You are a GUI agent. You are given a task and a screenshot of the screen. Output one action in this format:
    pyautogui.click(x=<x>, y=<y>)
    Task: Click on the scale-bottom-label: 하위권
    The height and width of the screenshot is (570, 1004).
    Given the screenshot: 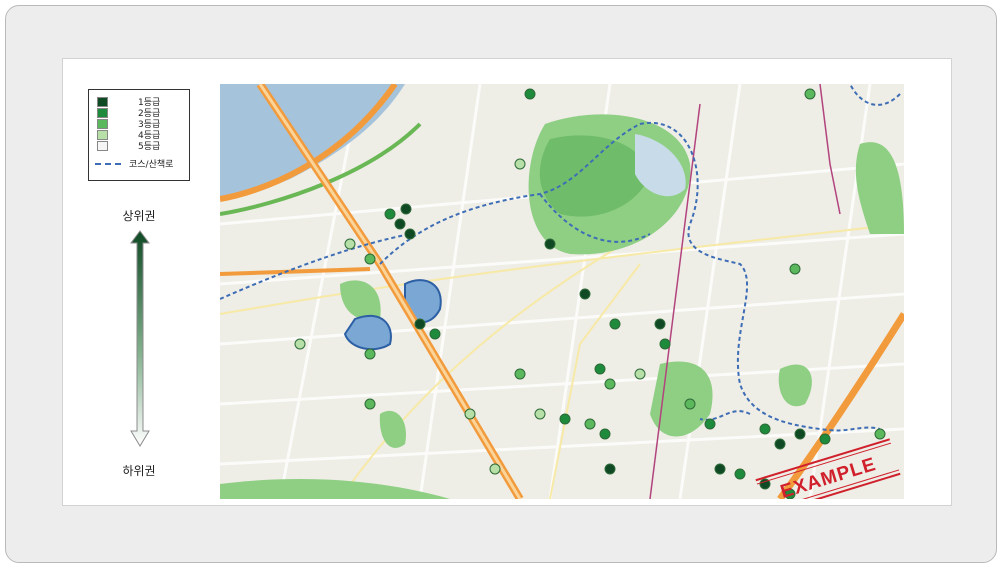 What is the action you would take?
    pyautogui.click(x=139, y=471)
    